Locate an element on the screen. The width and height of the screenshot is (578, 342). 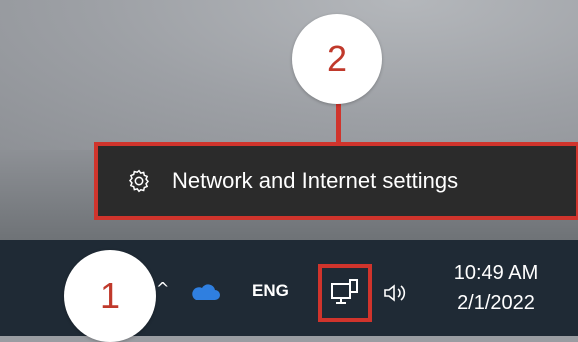
volume-icon is located at coordinates (396, 293).